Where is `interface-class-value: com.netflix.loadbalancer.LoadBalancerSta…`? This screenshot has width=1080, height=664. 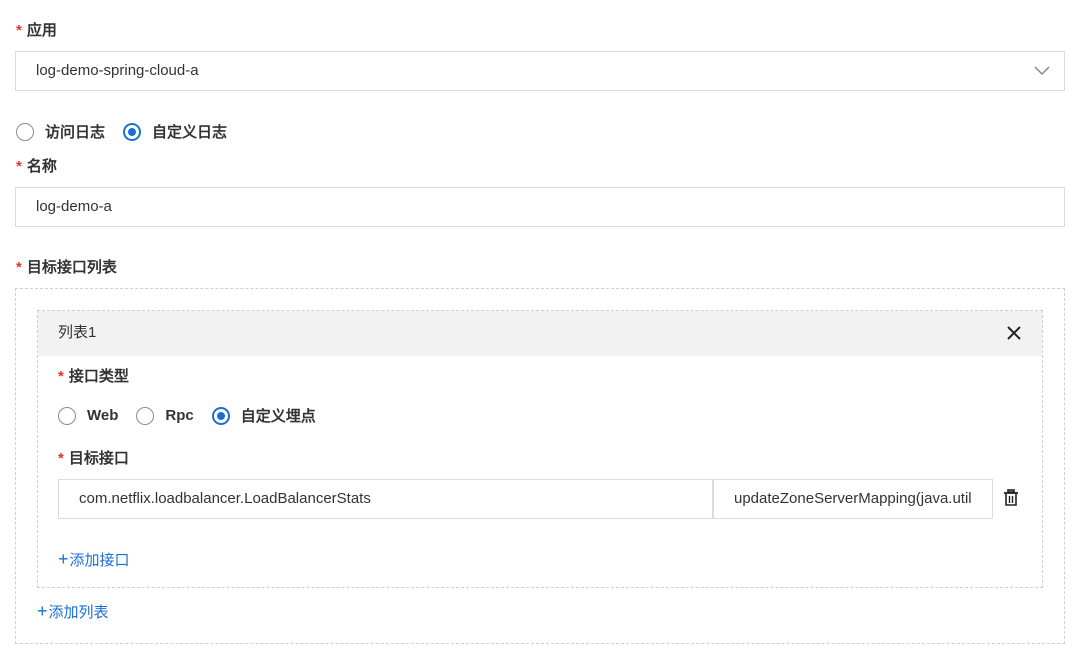
interface-class-value: com.netflix.loadbalancer.LoadBalancerSta… is located at coordinates (225, 498).